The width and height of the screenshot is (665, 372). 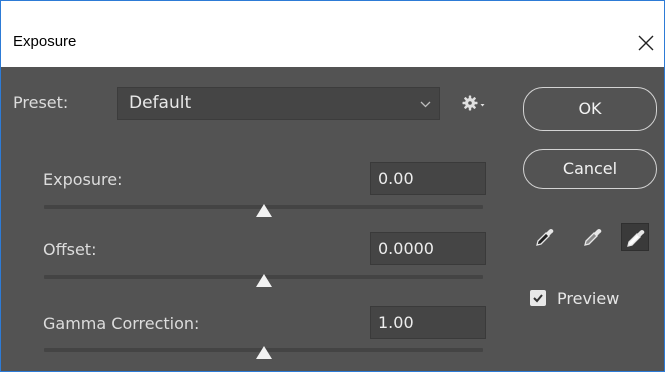 What do you see at coordinates (588, 298) in the screenshot?
I see `preview-label: Preview` at bounding box center [588, 298].